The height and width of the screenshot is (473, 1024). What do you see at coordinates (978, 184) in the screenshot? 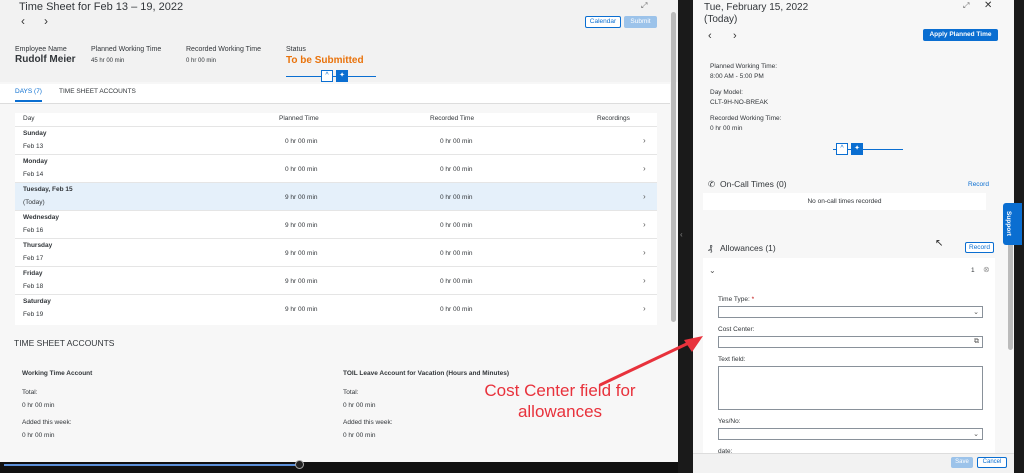
I see `oncall-record-link: Record` at bounding box center [978, 184].